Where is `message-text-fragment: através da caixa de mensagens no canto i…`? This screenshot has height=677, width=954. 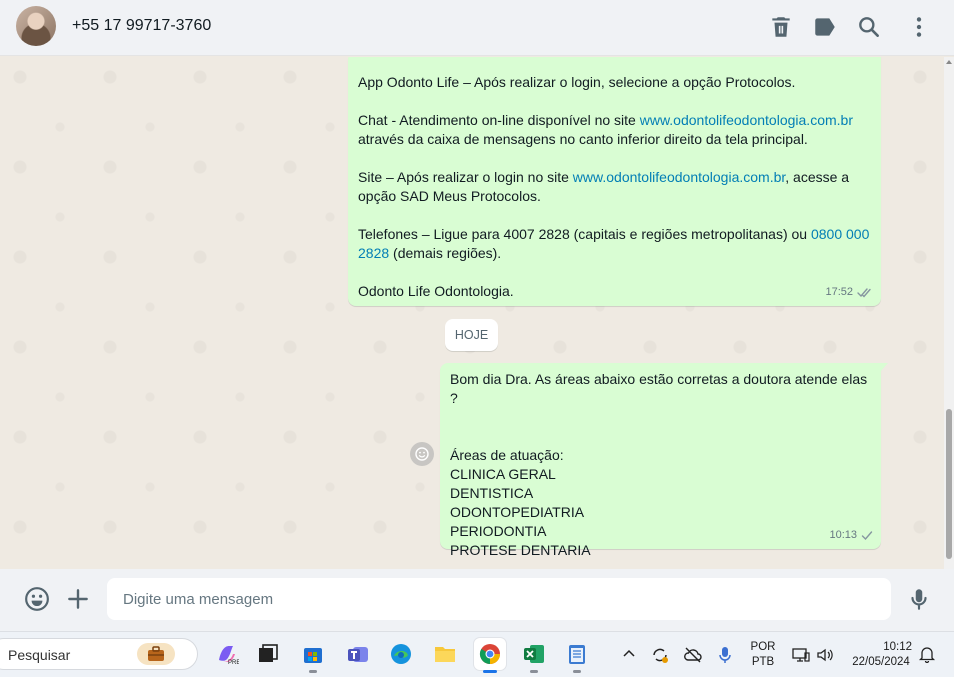 message-text-fragment: através da caixa de mensagens no canto i… is located at coordinates (583, 139).